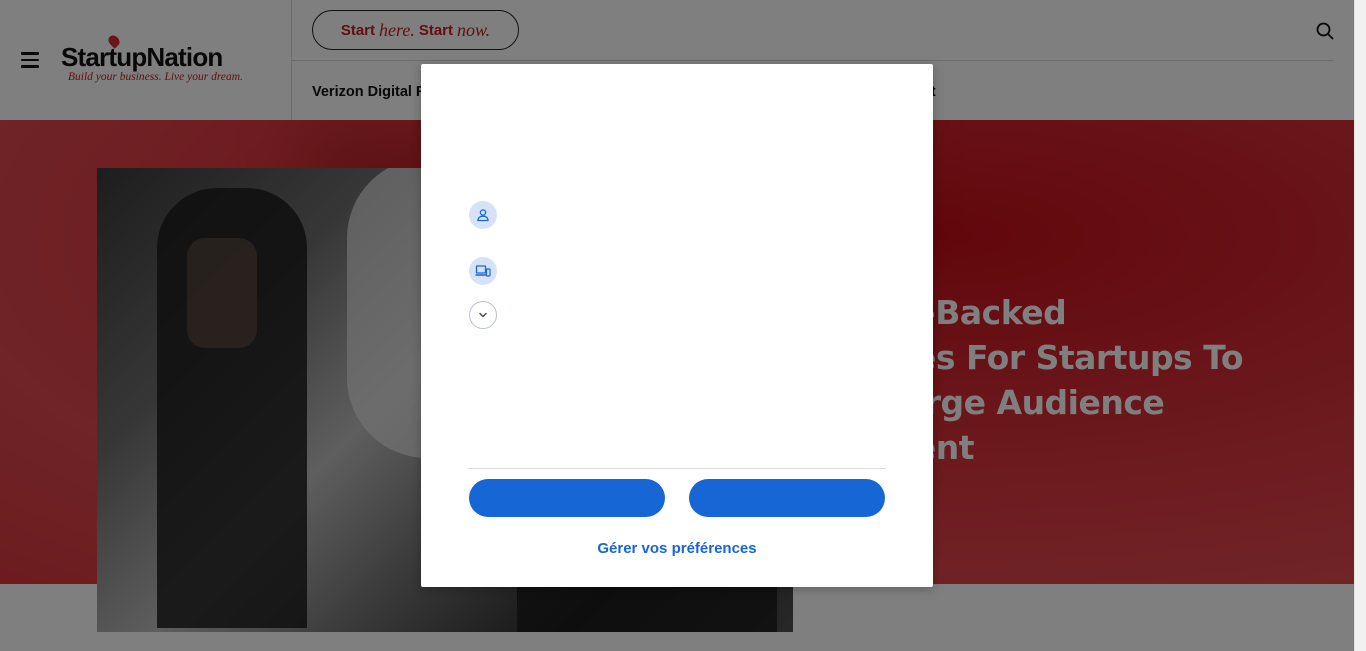 The width and height of the screenshot is (1366, 651). What do you see at coordinates (567, 498) in the screenshot?
I see `accept-button` at bounding box center [567, 498].